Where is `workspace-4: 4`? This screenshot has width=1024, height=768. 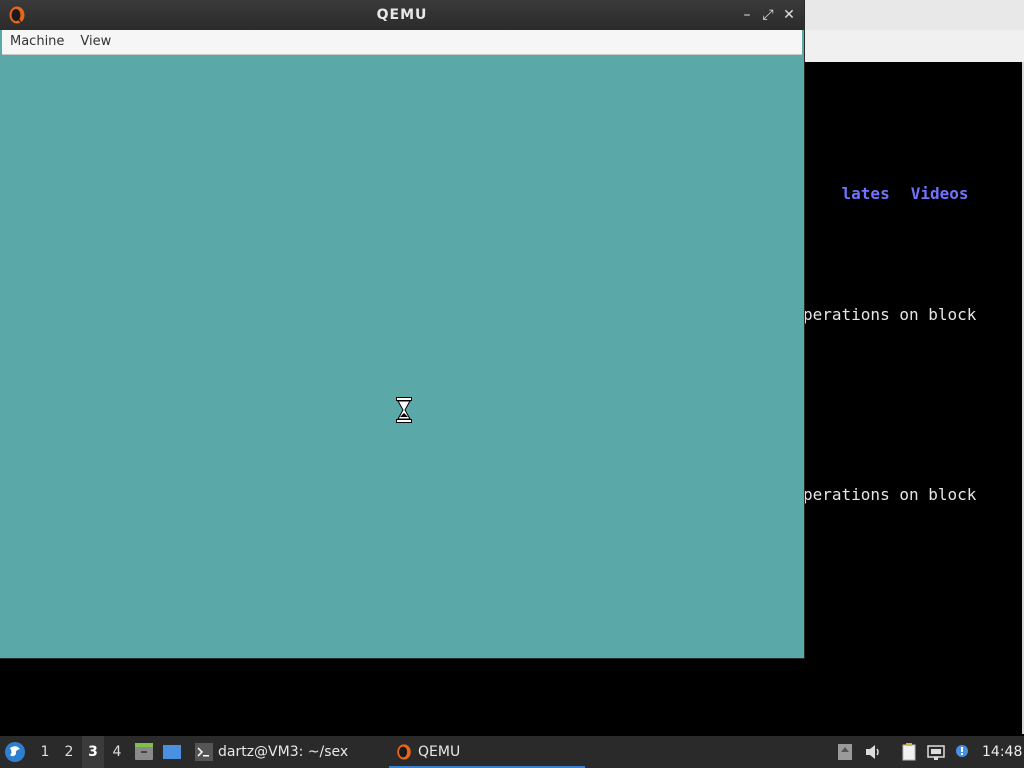 workspace-4: 4 is located at coordinates (117, 752).